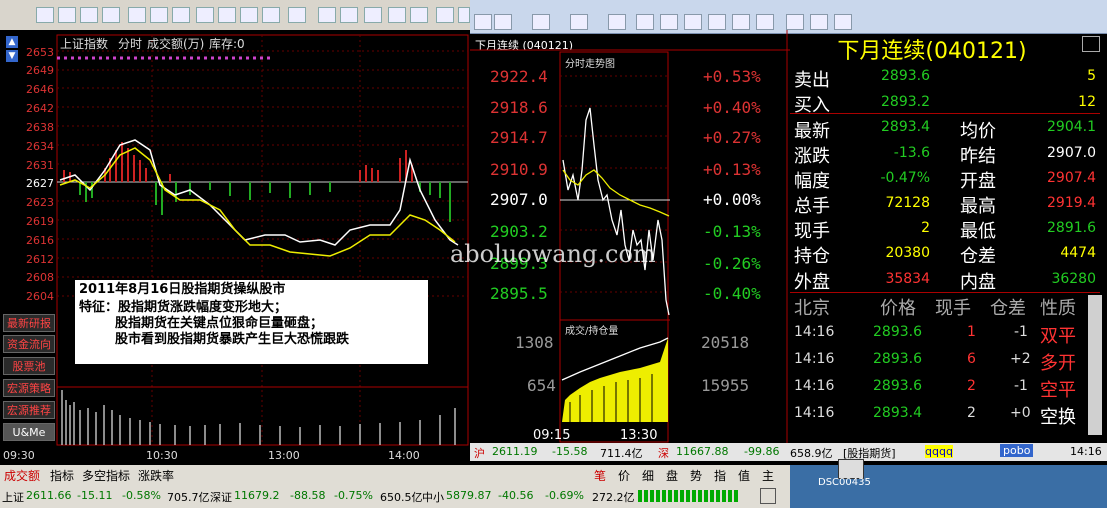 The height and width of the screenshot is (508, 1107). What do you see at coordinates (897, 413) in the screenshot?
I see `trade-price: 2893.4` at bounding box center [897, 413].